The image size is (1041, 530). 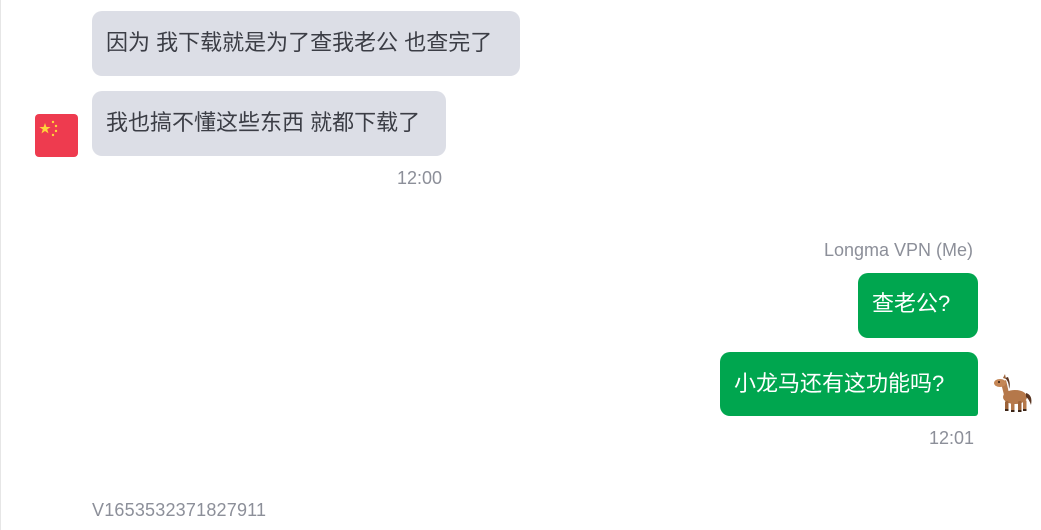 I want to click on china-flag-icon, so click(x=56, y=135).